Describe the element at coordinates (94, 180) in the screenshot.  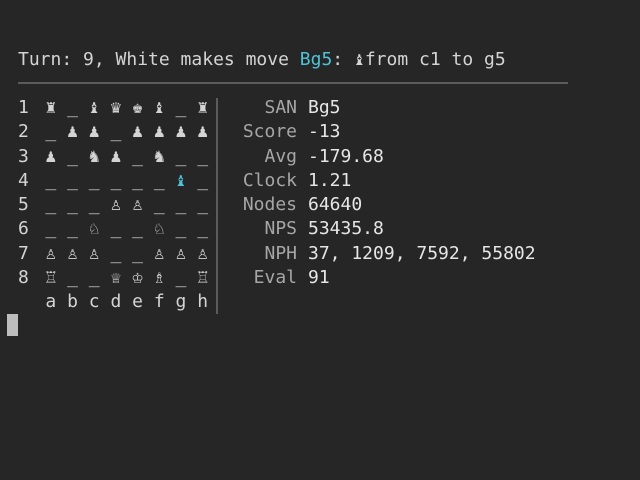
I see `square-c4: _` at that location.